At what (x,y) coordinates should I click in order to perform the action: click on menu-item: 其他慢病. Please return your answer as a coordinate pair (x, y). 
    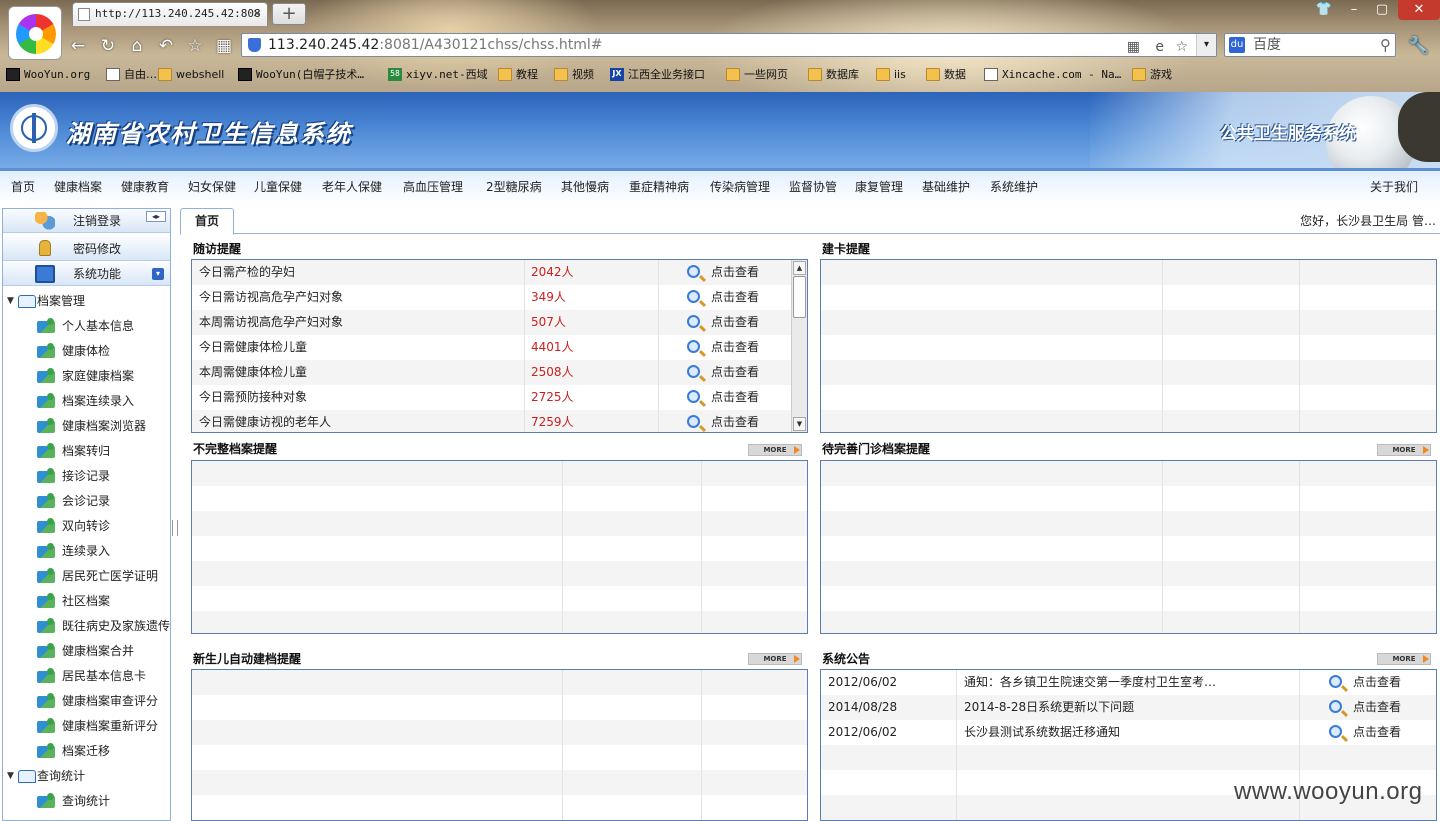
    Looking at the image, I should click on (585, 187).